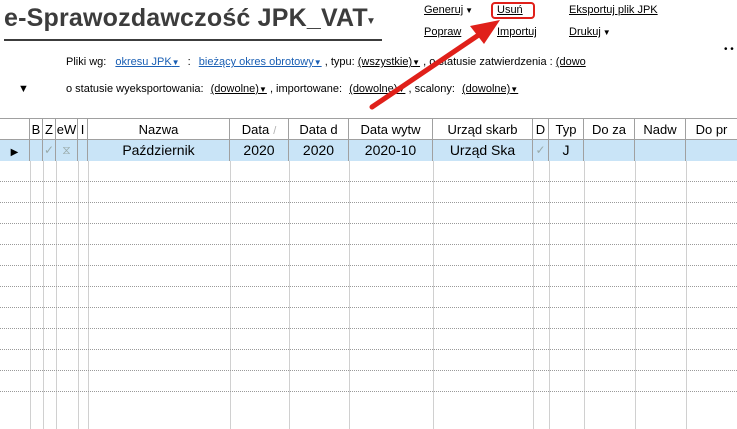  I want to click on wyeksportowania-value: (dowolne), so click(234, 89).